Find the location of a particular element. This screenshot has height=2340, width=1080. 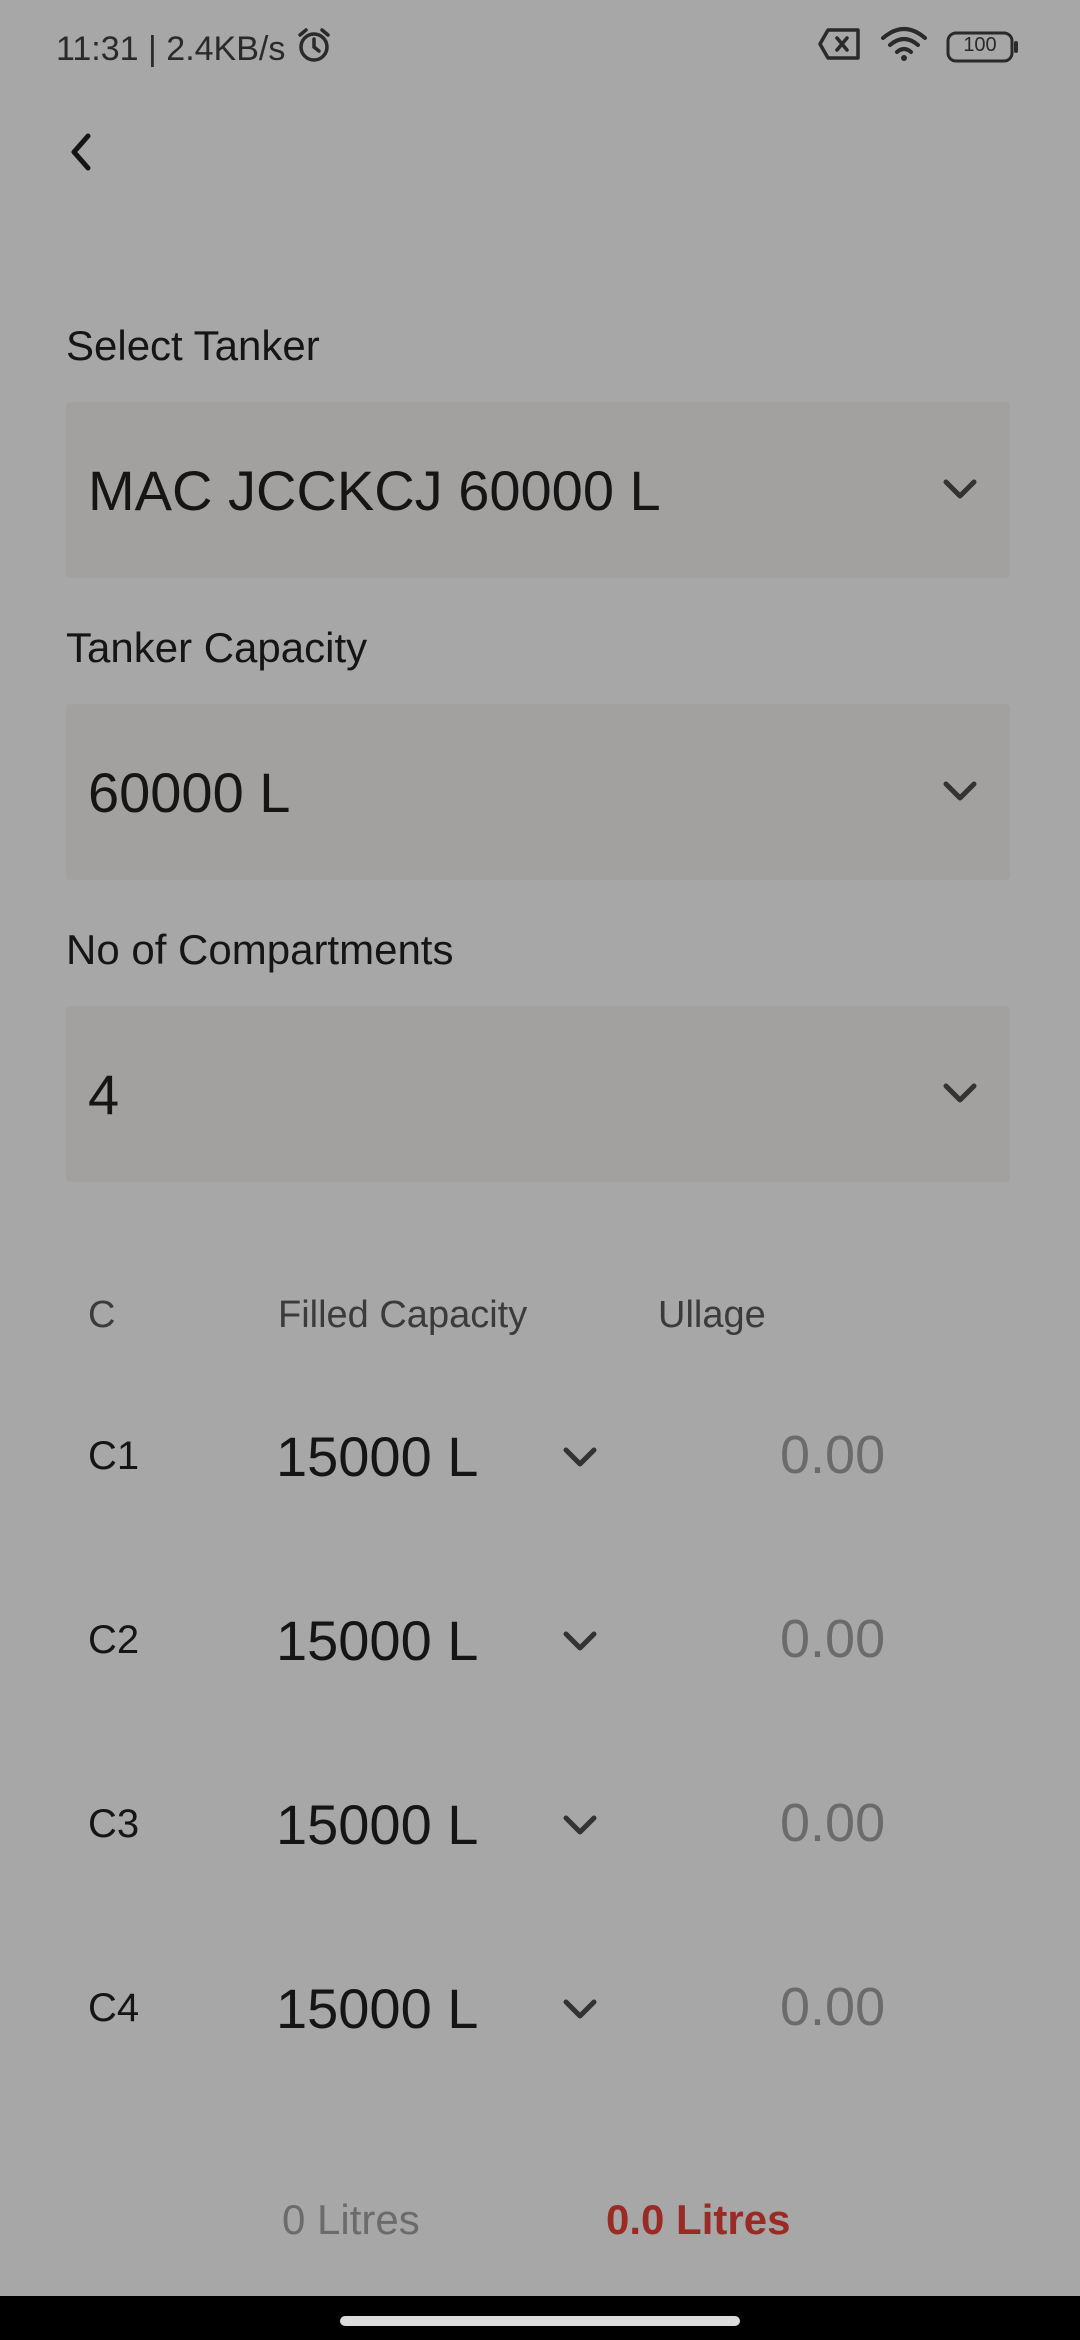

total-ullage: 0.0 Litres is located at coordinates (698, 2219).